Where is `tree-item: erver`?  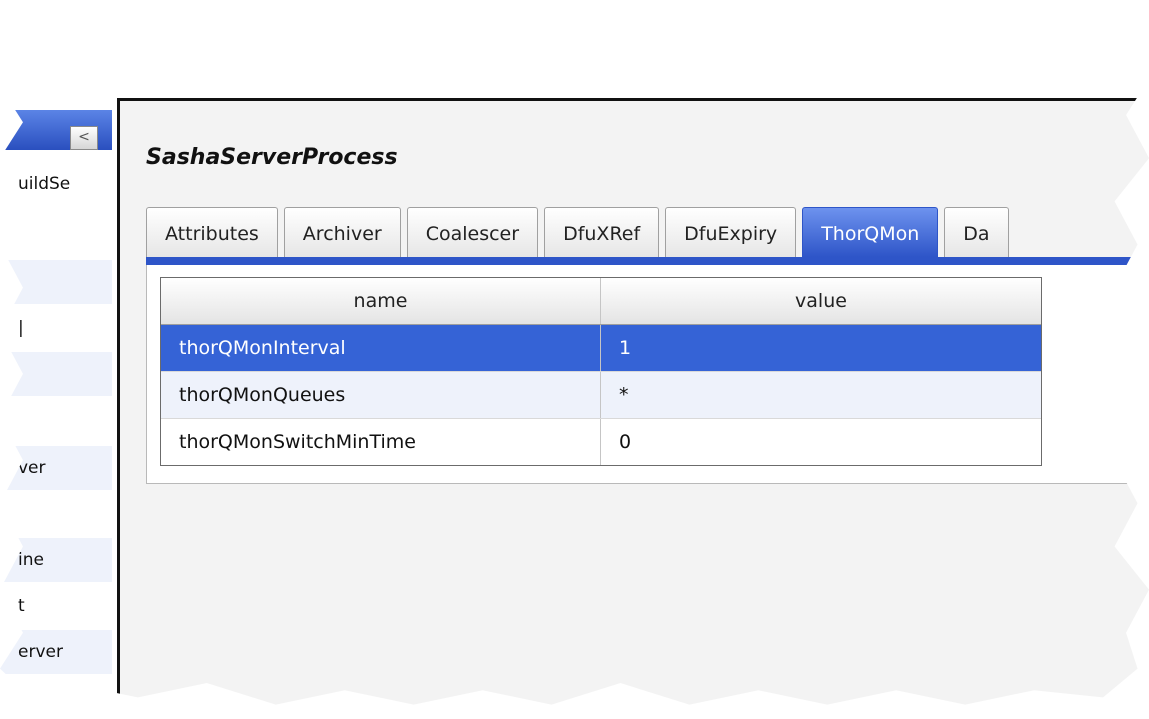 tree-item: erver is located at coordinates (56, 652).